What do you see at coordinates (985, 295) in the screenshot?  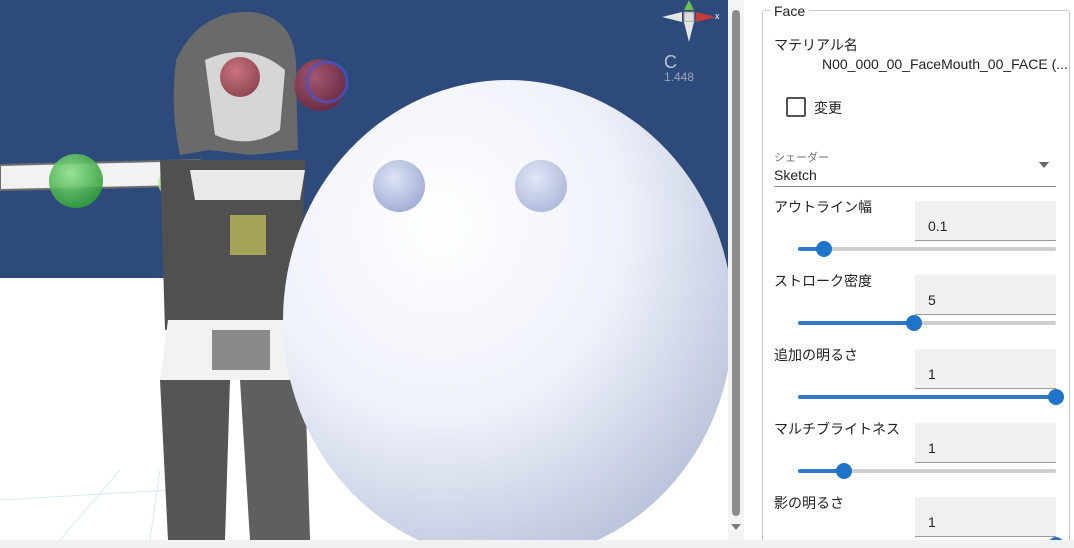 I see `stroke-density-input: 5` at bounding box center [985, 295].